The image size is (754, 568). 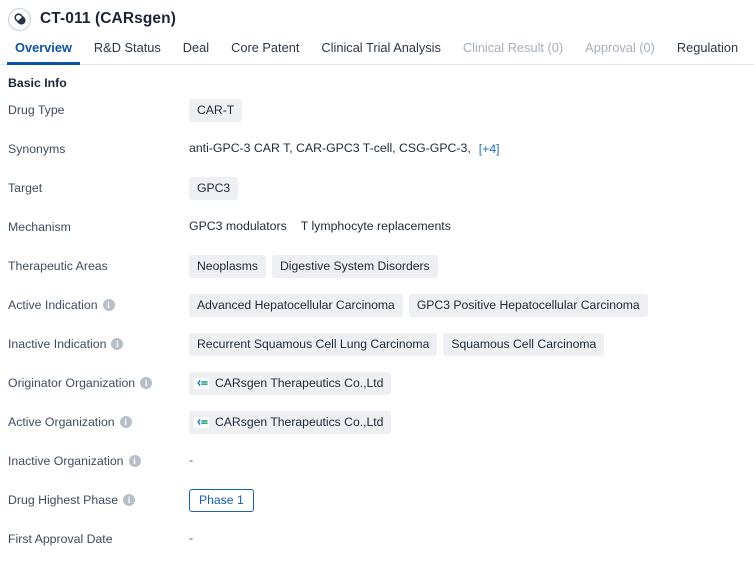 What do you see at coordinates (98, 145) in the screenshot?
I see `label-synonyms: Synonyms` at bounding box center [98, 145].